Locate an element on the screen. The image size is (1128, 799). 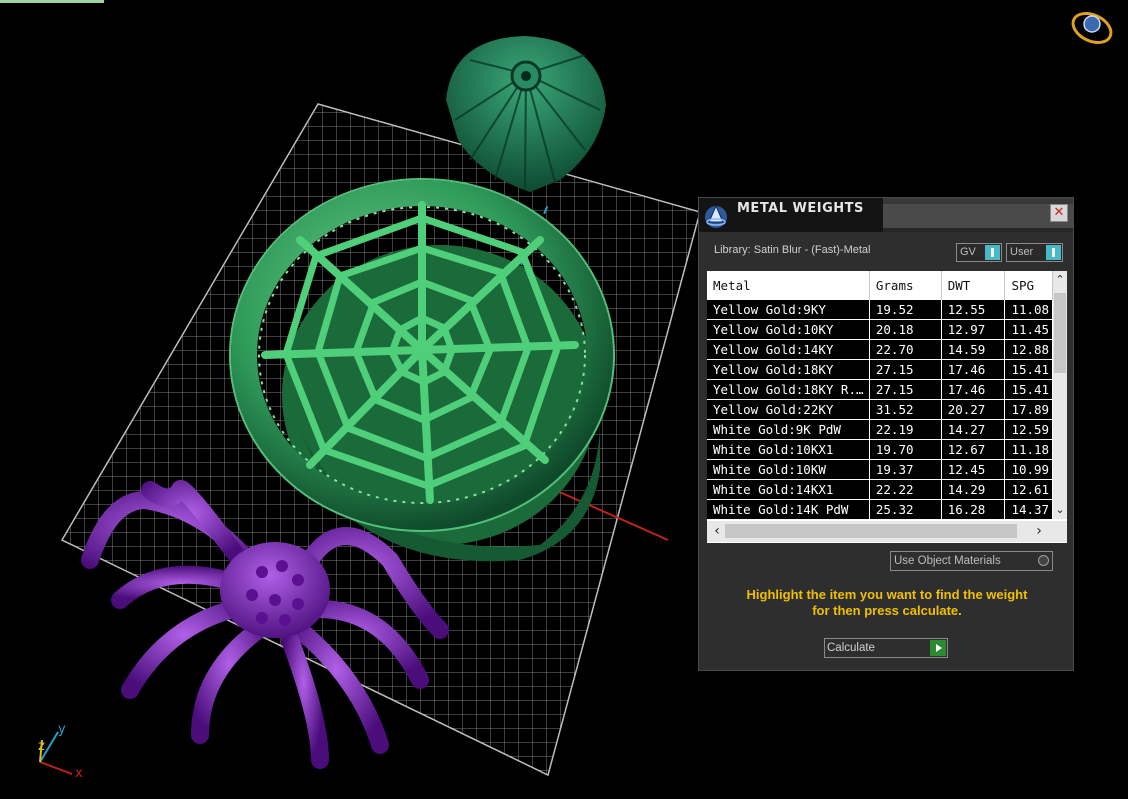
table-header-row: Metal Grams DWT SPG is located at coordinates (880, 285).